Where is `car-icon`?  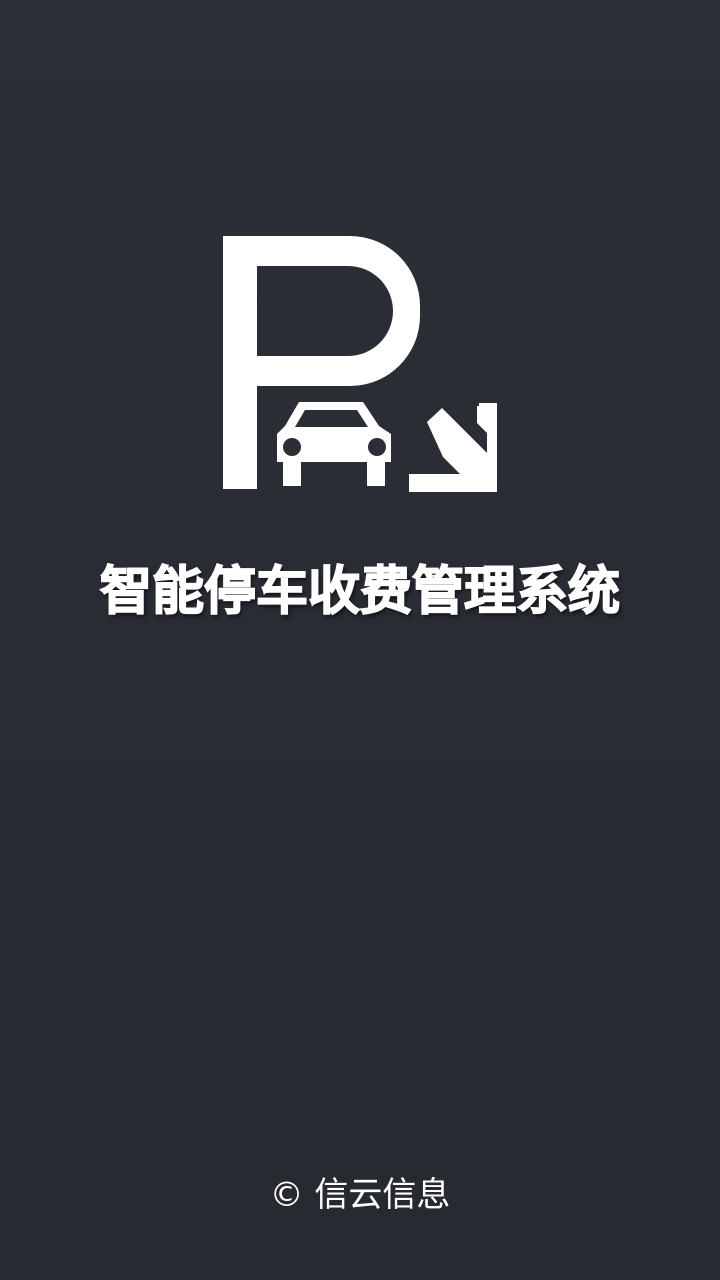 car-icon is located at coordinates (334, 440).